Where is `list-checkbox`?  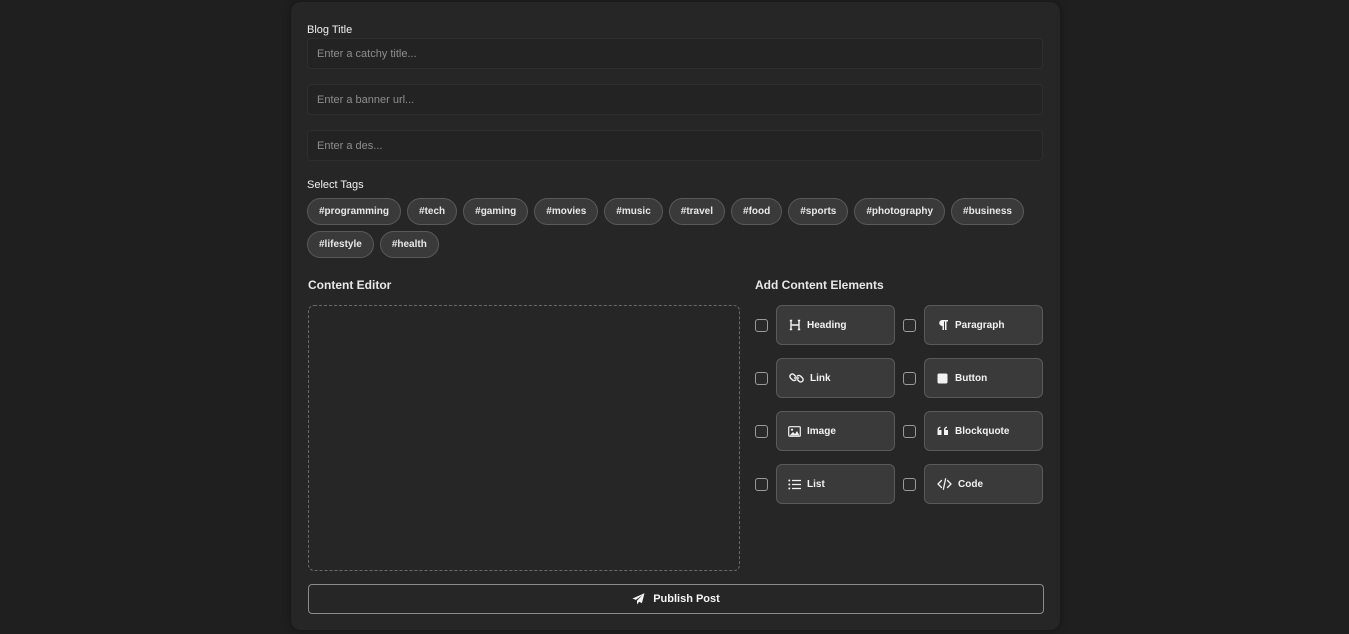 list-checkbox is located at coordinates (761, 484).